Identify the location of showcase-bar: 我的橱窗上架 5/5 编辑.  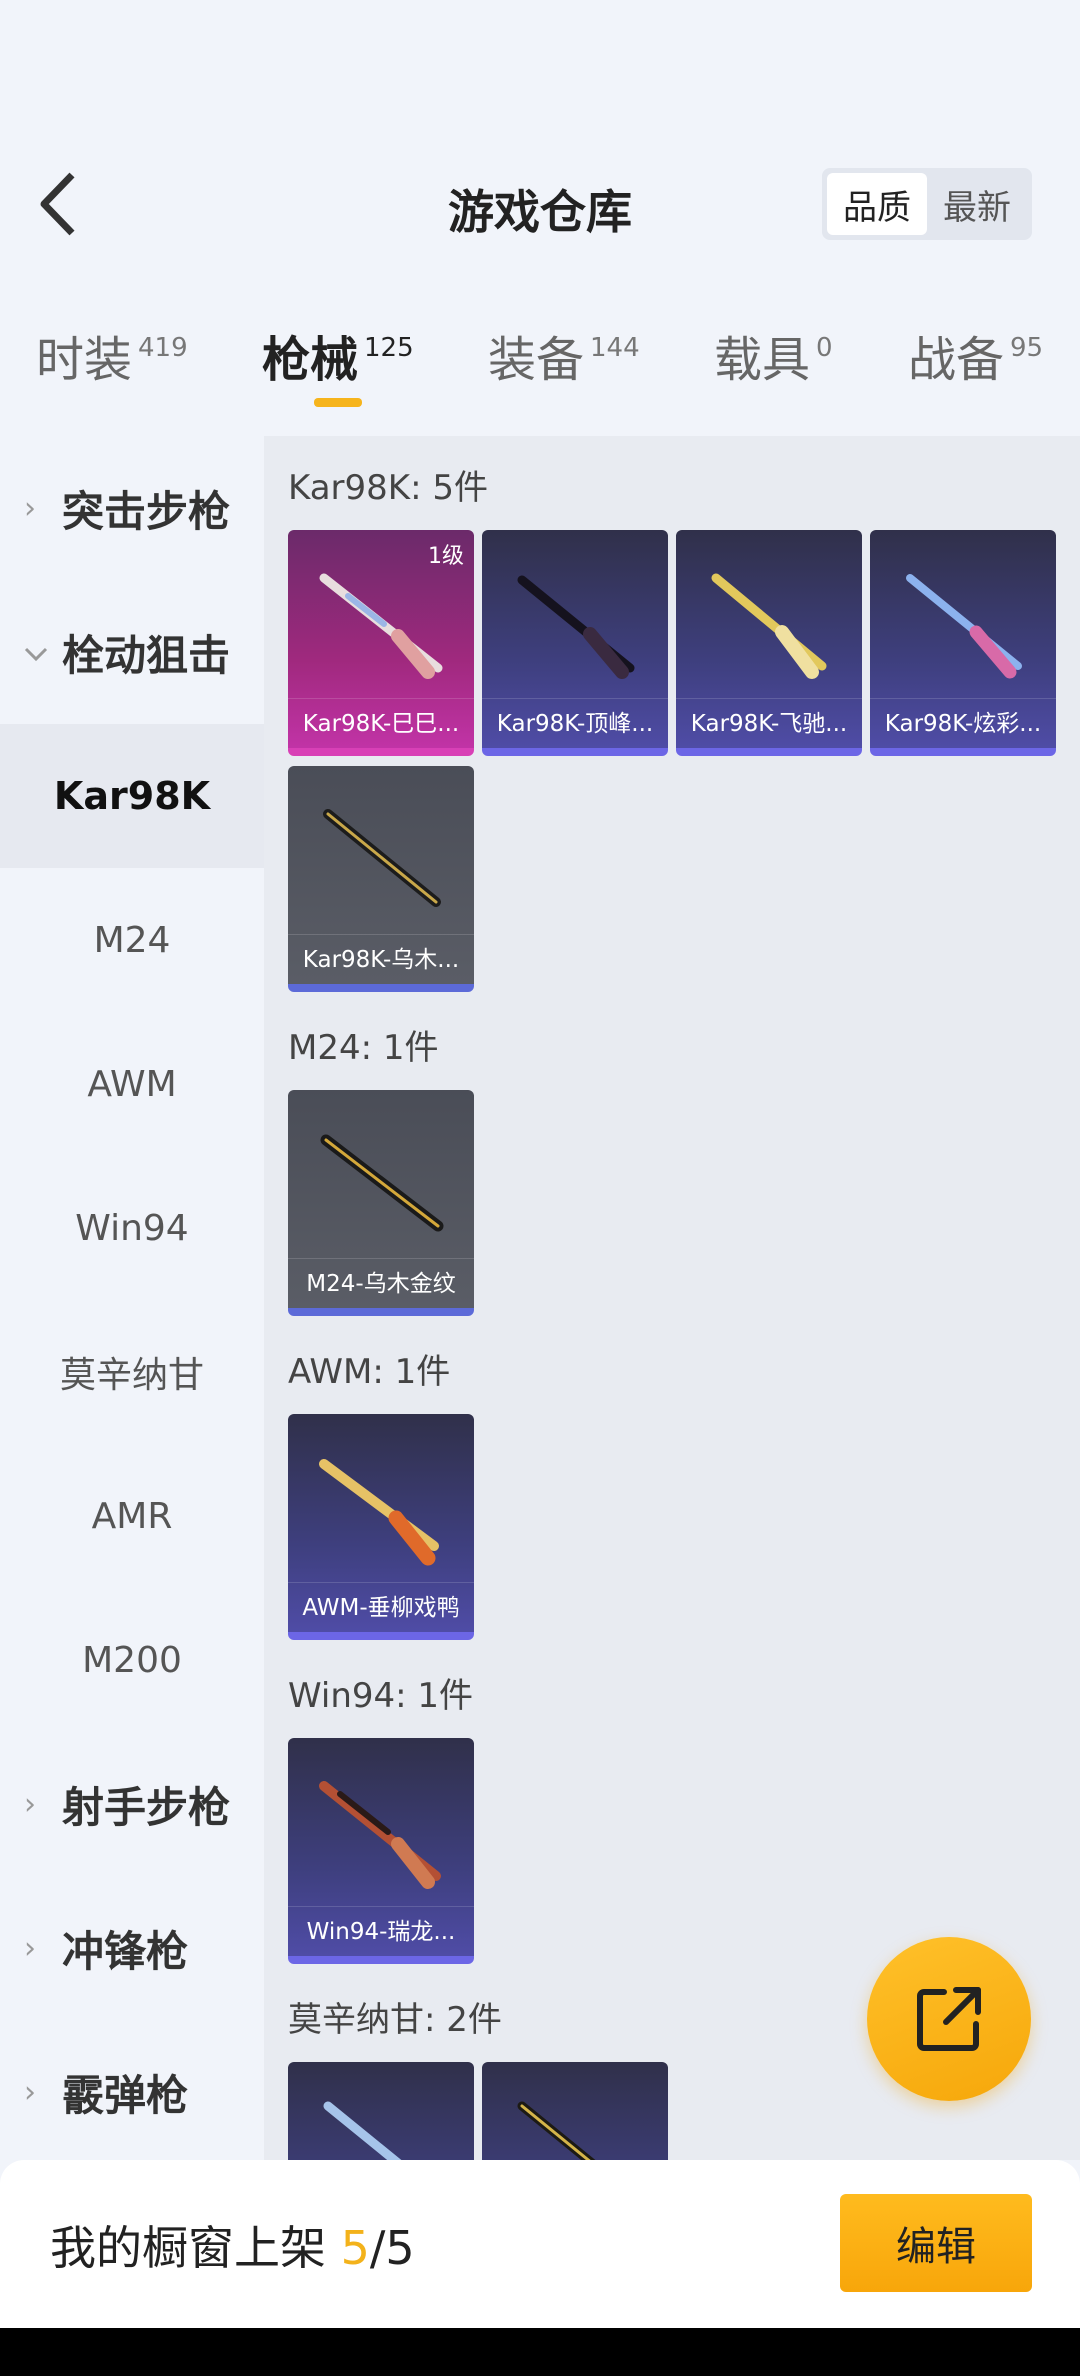
(540, 2244).